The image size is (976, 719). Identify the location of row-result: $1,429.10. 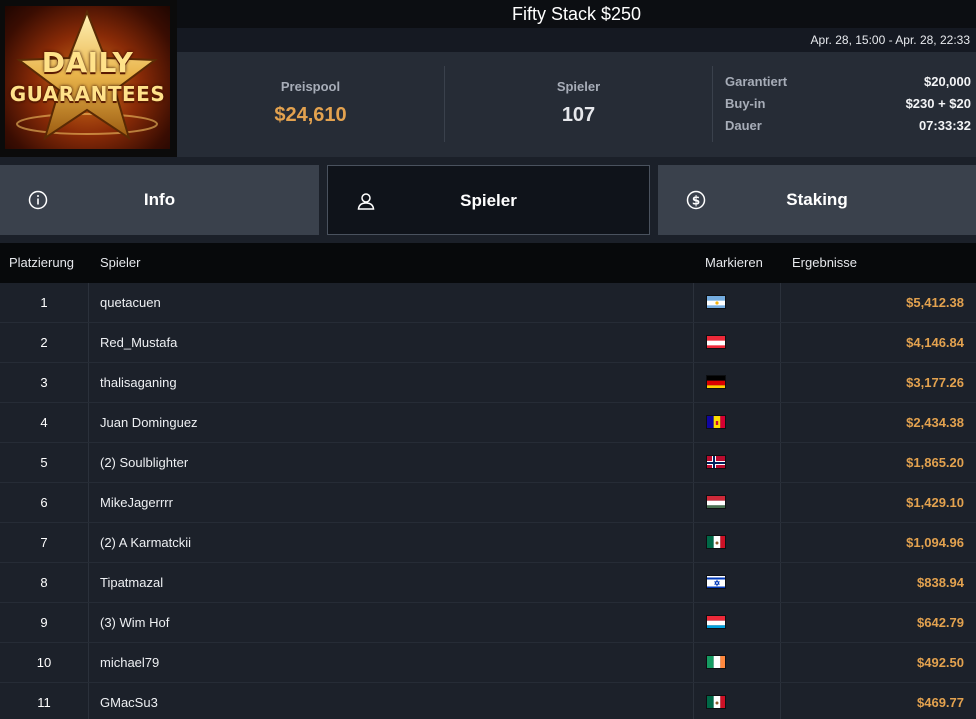
(935, 502).